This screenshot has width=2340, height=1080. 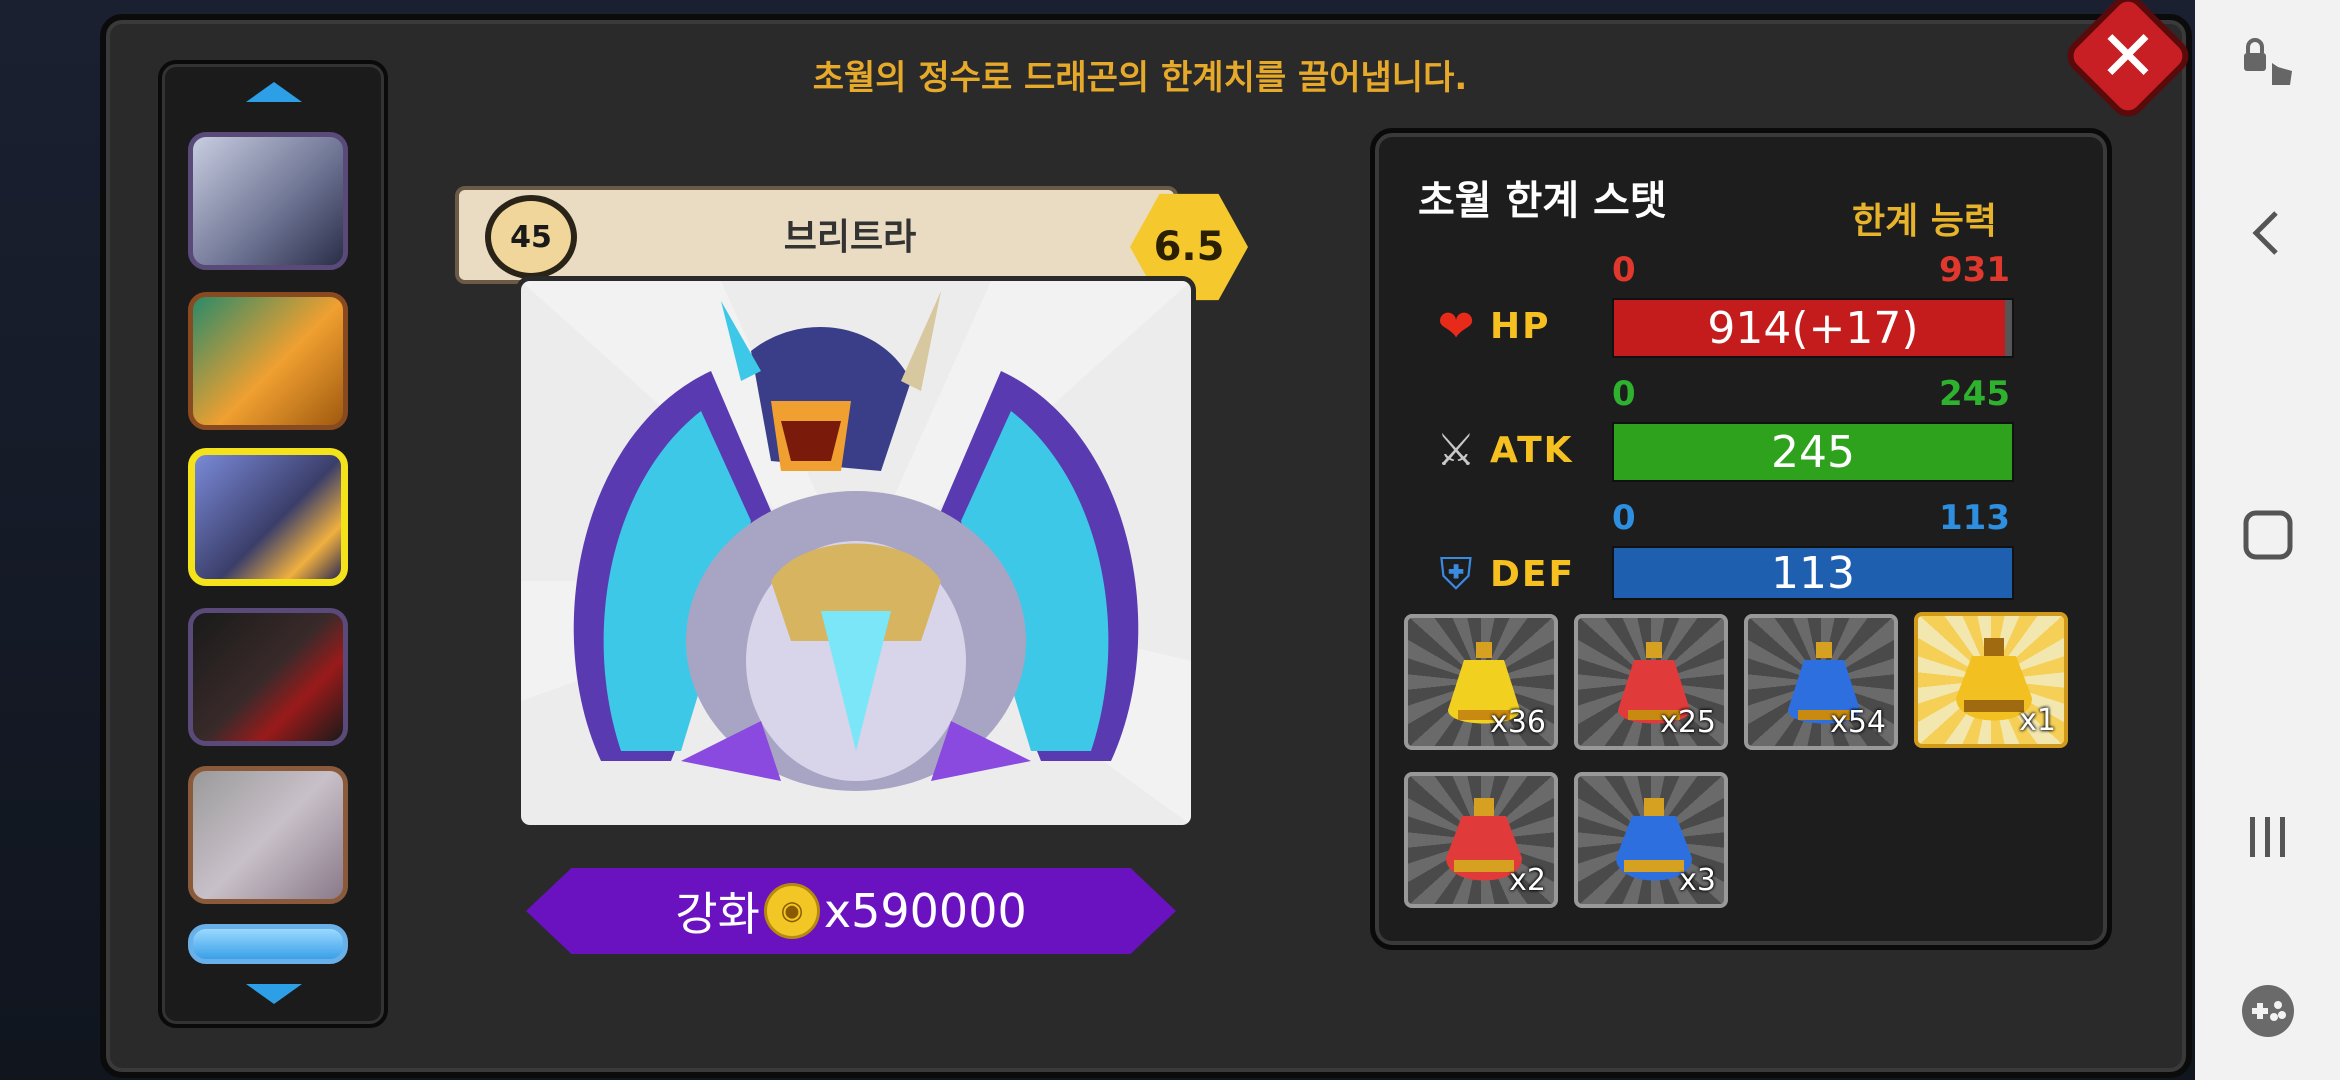 What do you see at coordinates (1456, 574) in the screenshot?
I see `shield-icon: ⛨` at bounding box center [1456, 574].